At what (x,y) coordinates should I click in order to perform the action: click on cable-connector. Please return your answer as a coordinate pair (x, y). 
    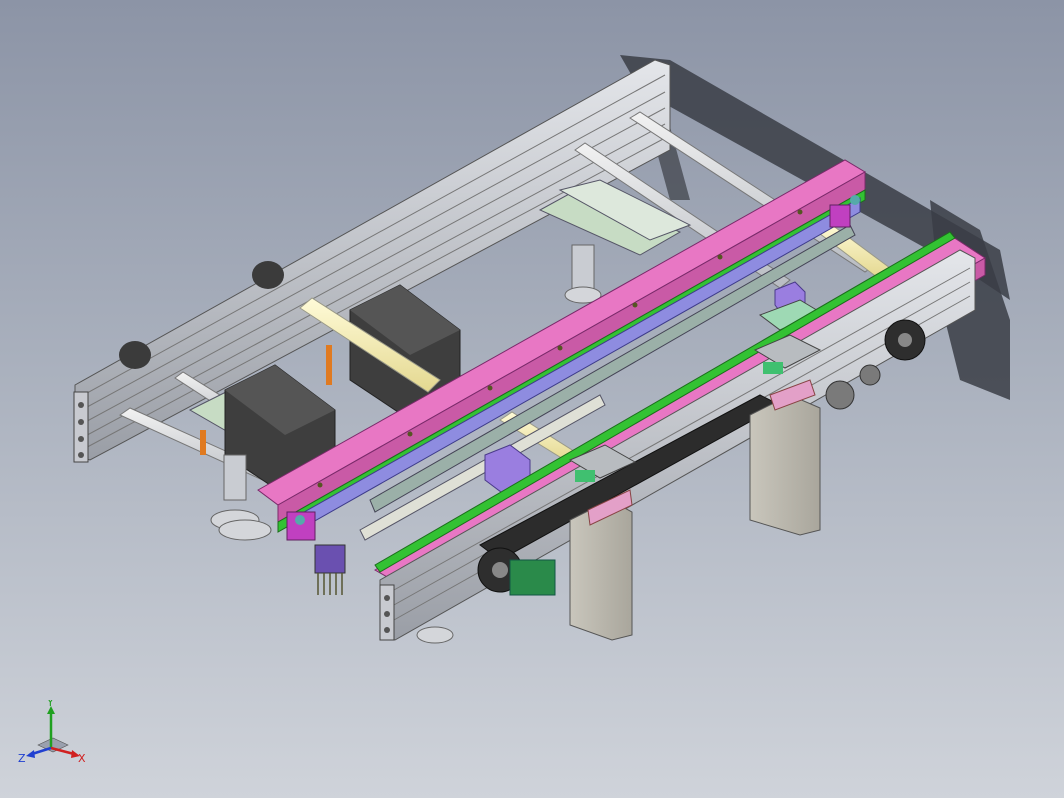
    Looking at the image, I should click on (330, 569).